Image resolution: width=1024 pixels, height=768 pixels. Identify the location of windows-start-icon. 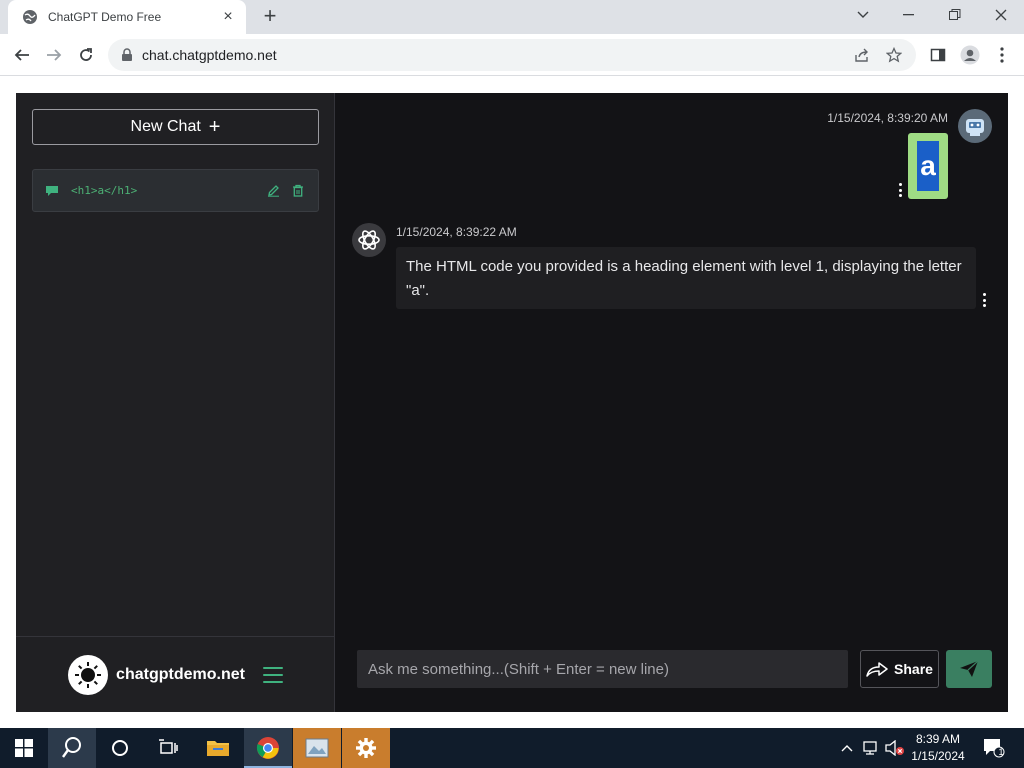
(24, 748).